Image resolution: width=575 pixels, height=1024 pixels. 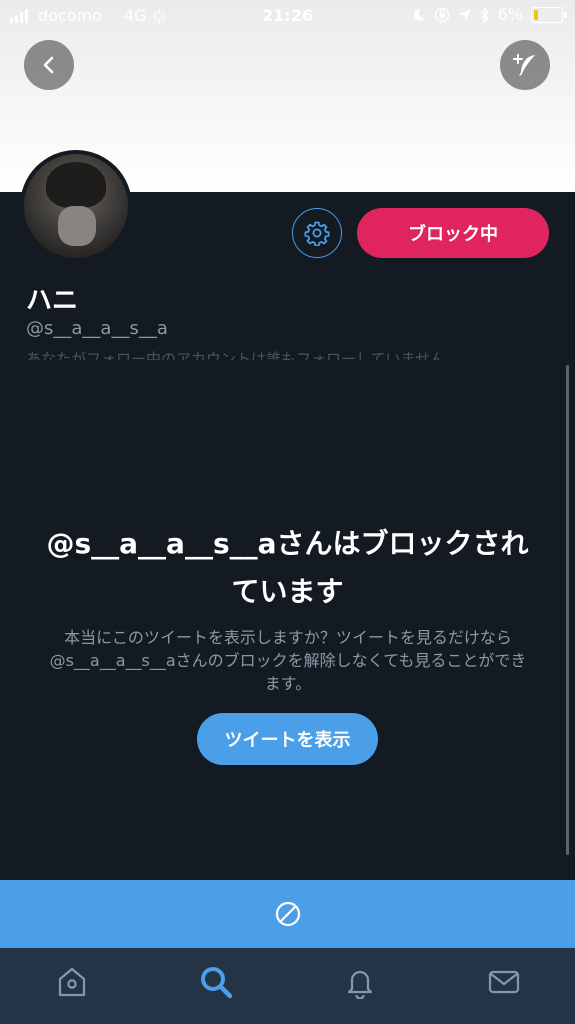 I want to click on bluetooth-icon, so click(x=484, y=14).